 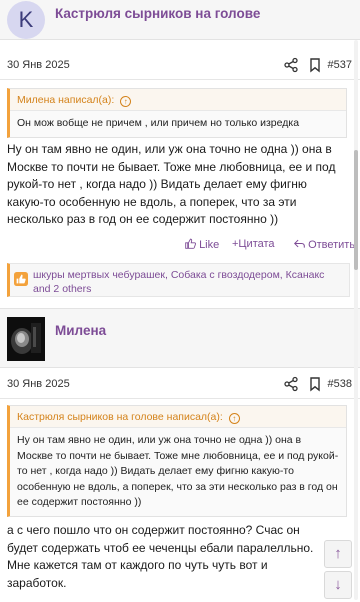 I want to click on quote-author: Милена написал(а):, so click(x=66, y=100).